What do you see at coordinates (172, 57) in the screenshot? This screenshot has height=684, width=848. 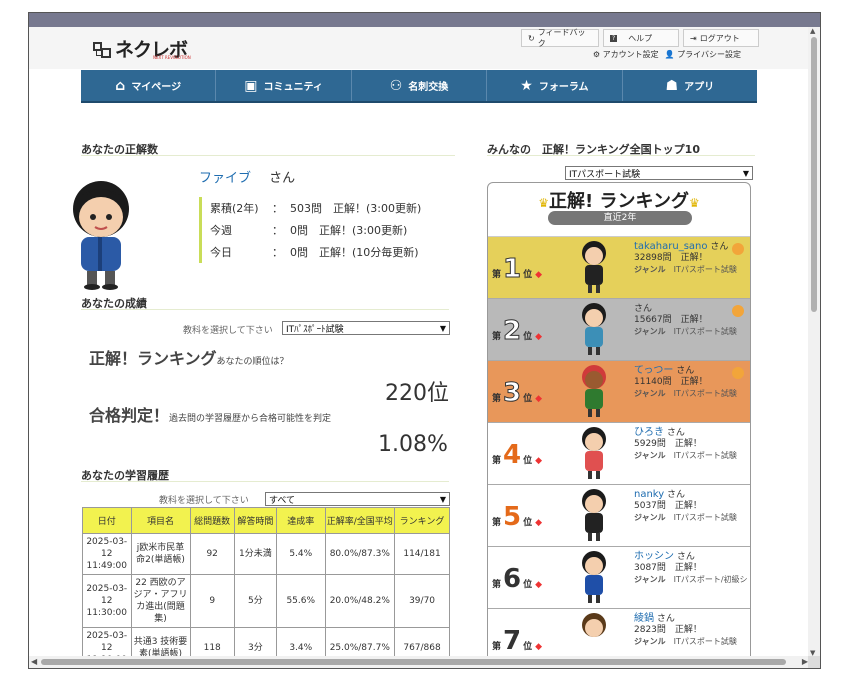 I see `logo-subtext: NEXT REVOLUTION` at bounding box center [172, 57].